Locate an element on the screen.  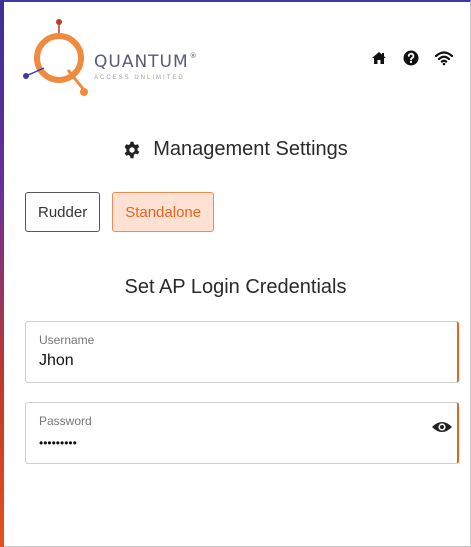
management-settings-title: Management Settings is located at coordinates (250, 149).